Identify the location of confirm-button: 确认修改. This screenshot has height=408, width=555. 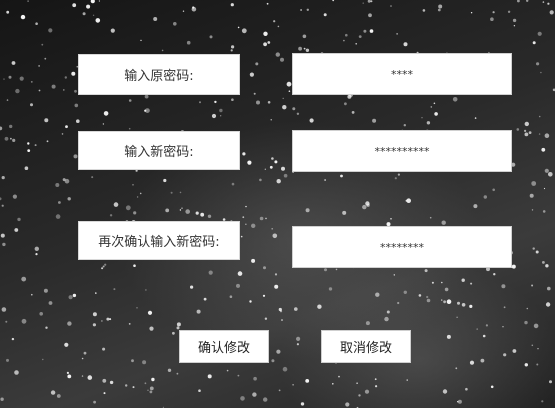
(224, 346).